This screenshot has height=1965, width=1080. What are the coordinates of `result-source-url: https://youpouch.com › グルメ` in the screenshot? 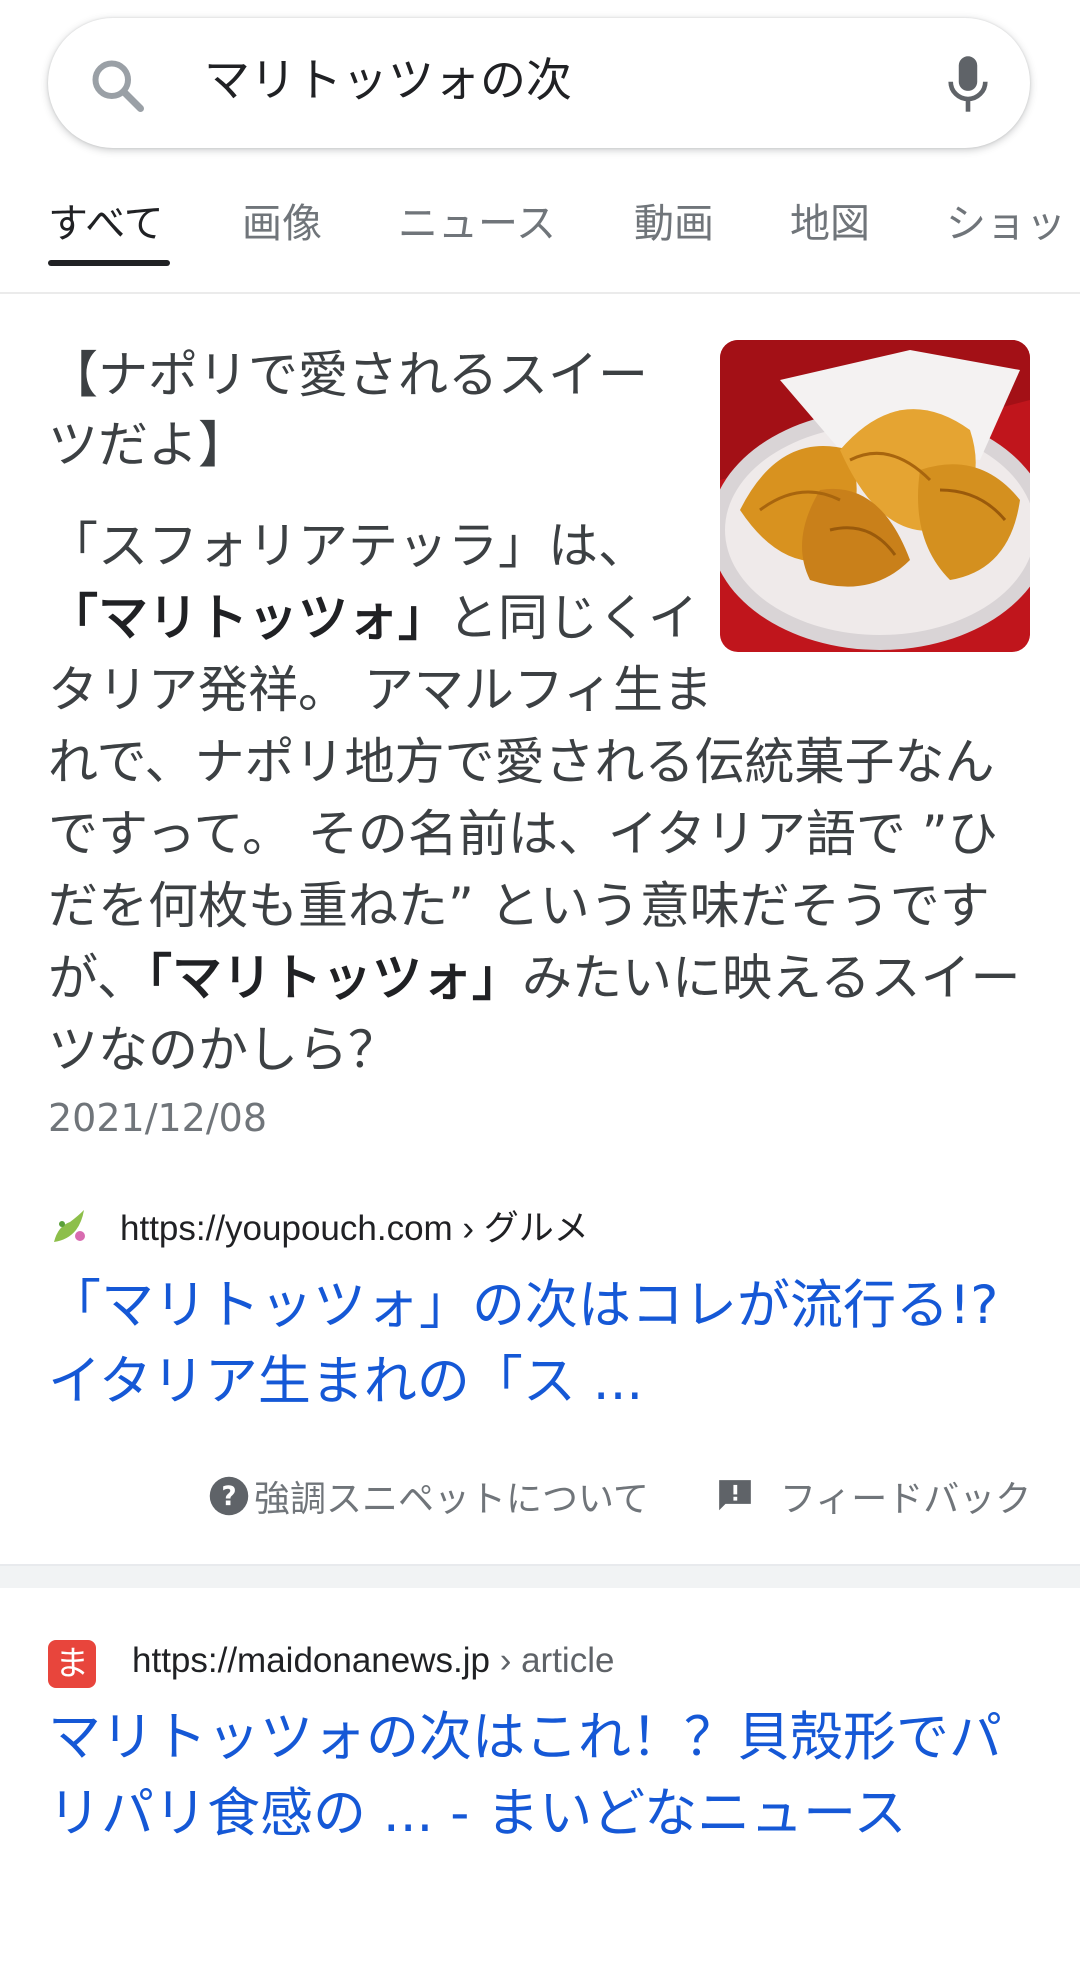 It's located at (354, 1229).